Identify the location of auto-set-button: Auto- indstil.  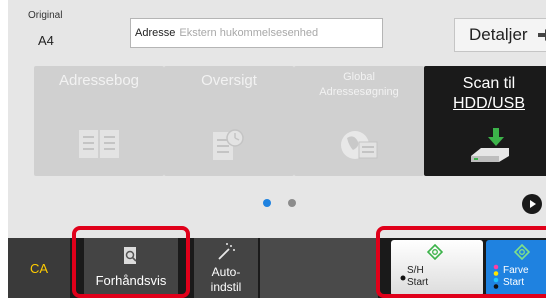
(226, 268).